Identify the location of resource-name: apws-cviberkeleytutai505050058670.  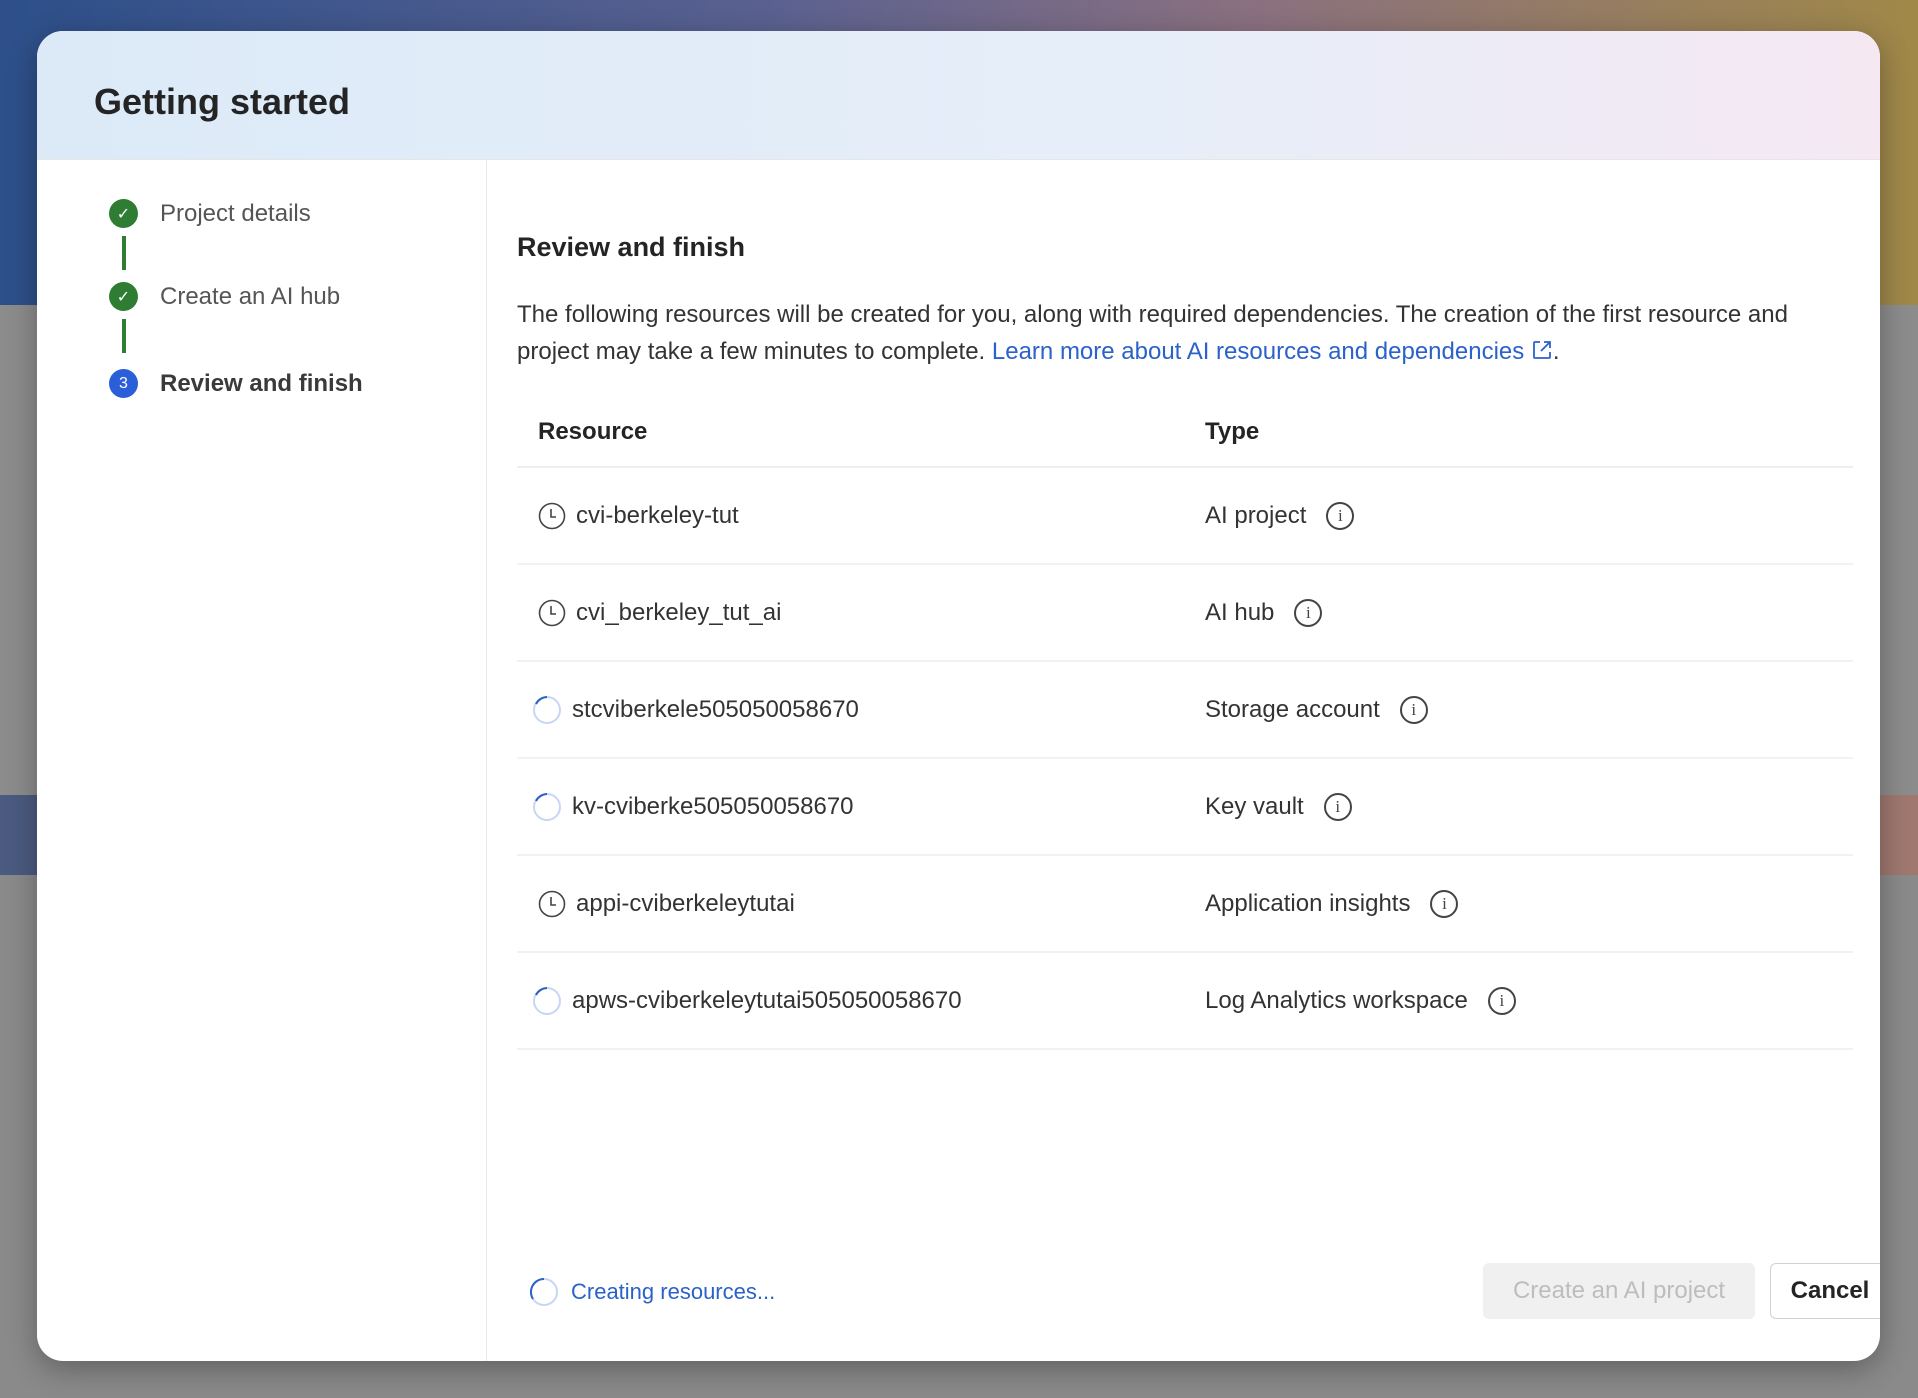
(767, 1000).